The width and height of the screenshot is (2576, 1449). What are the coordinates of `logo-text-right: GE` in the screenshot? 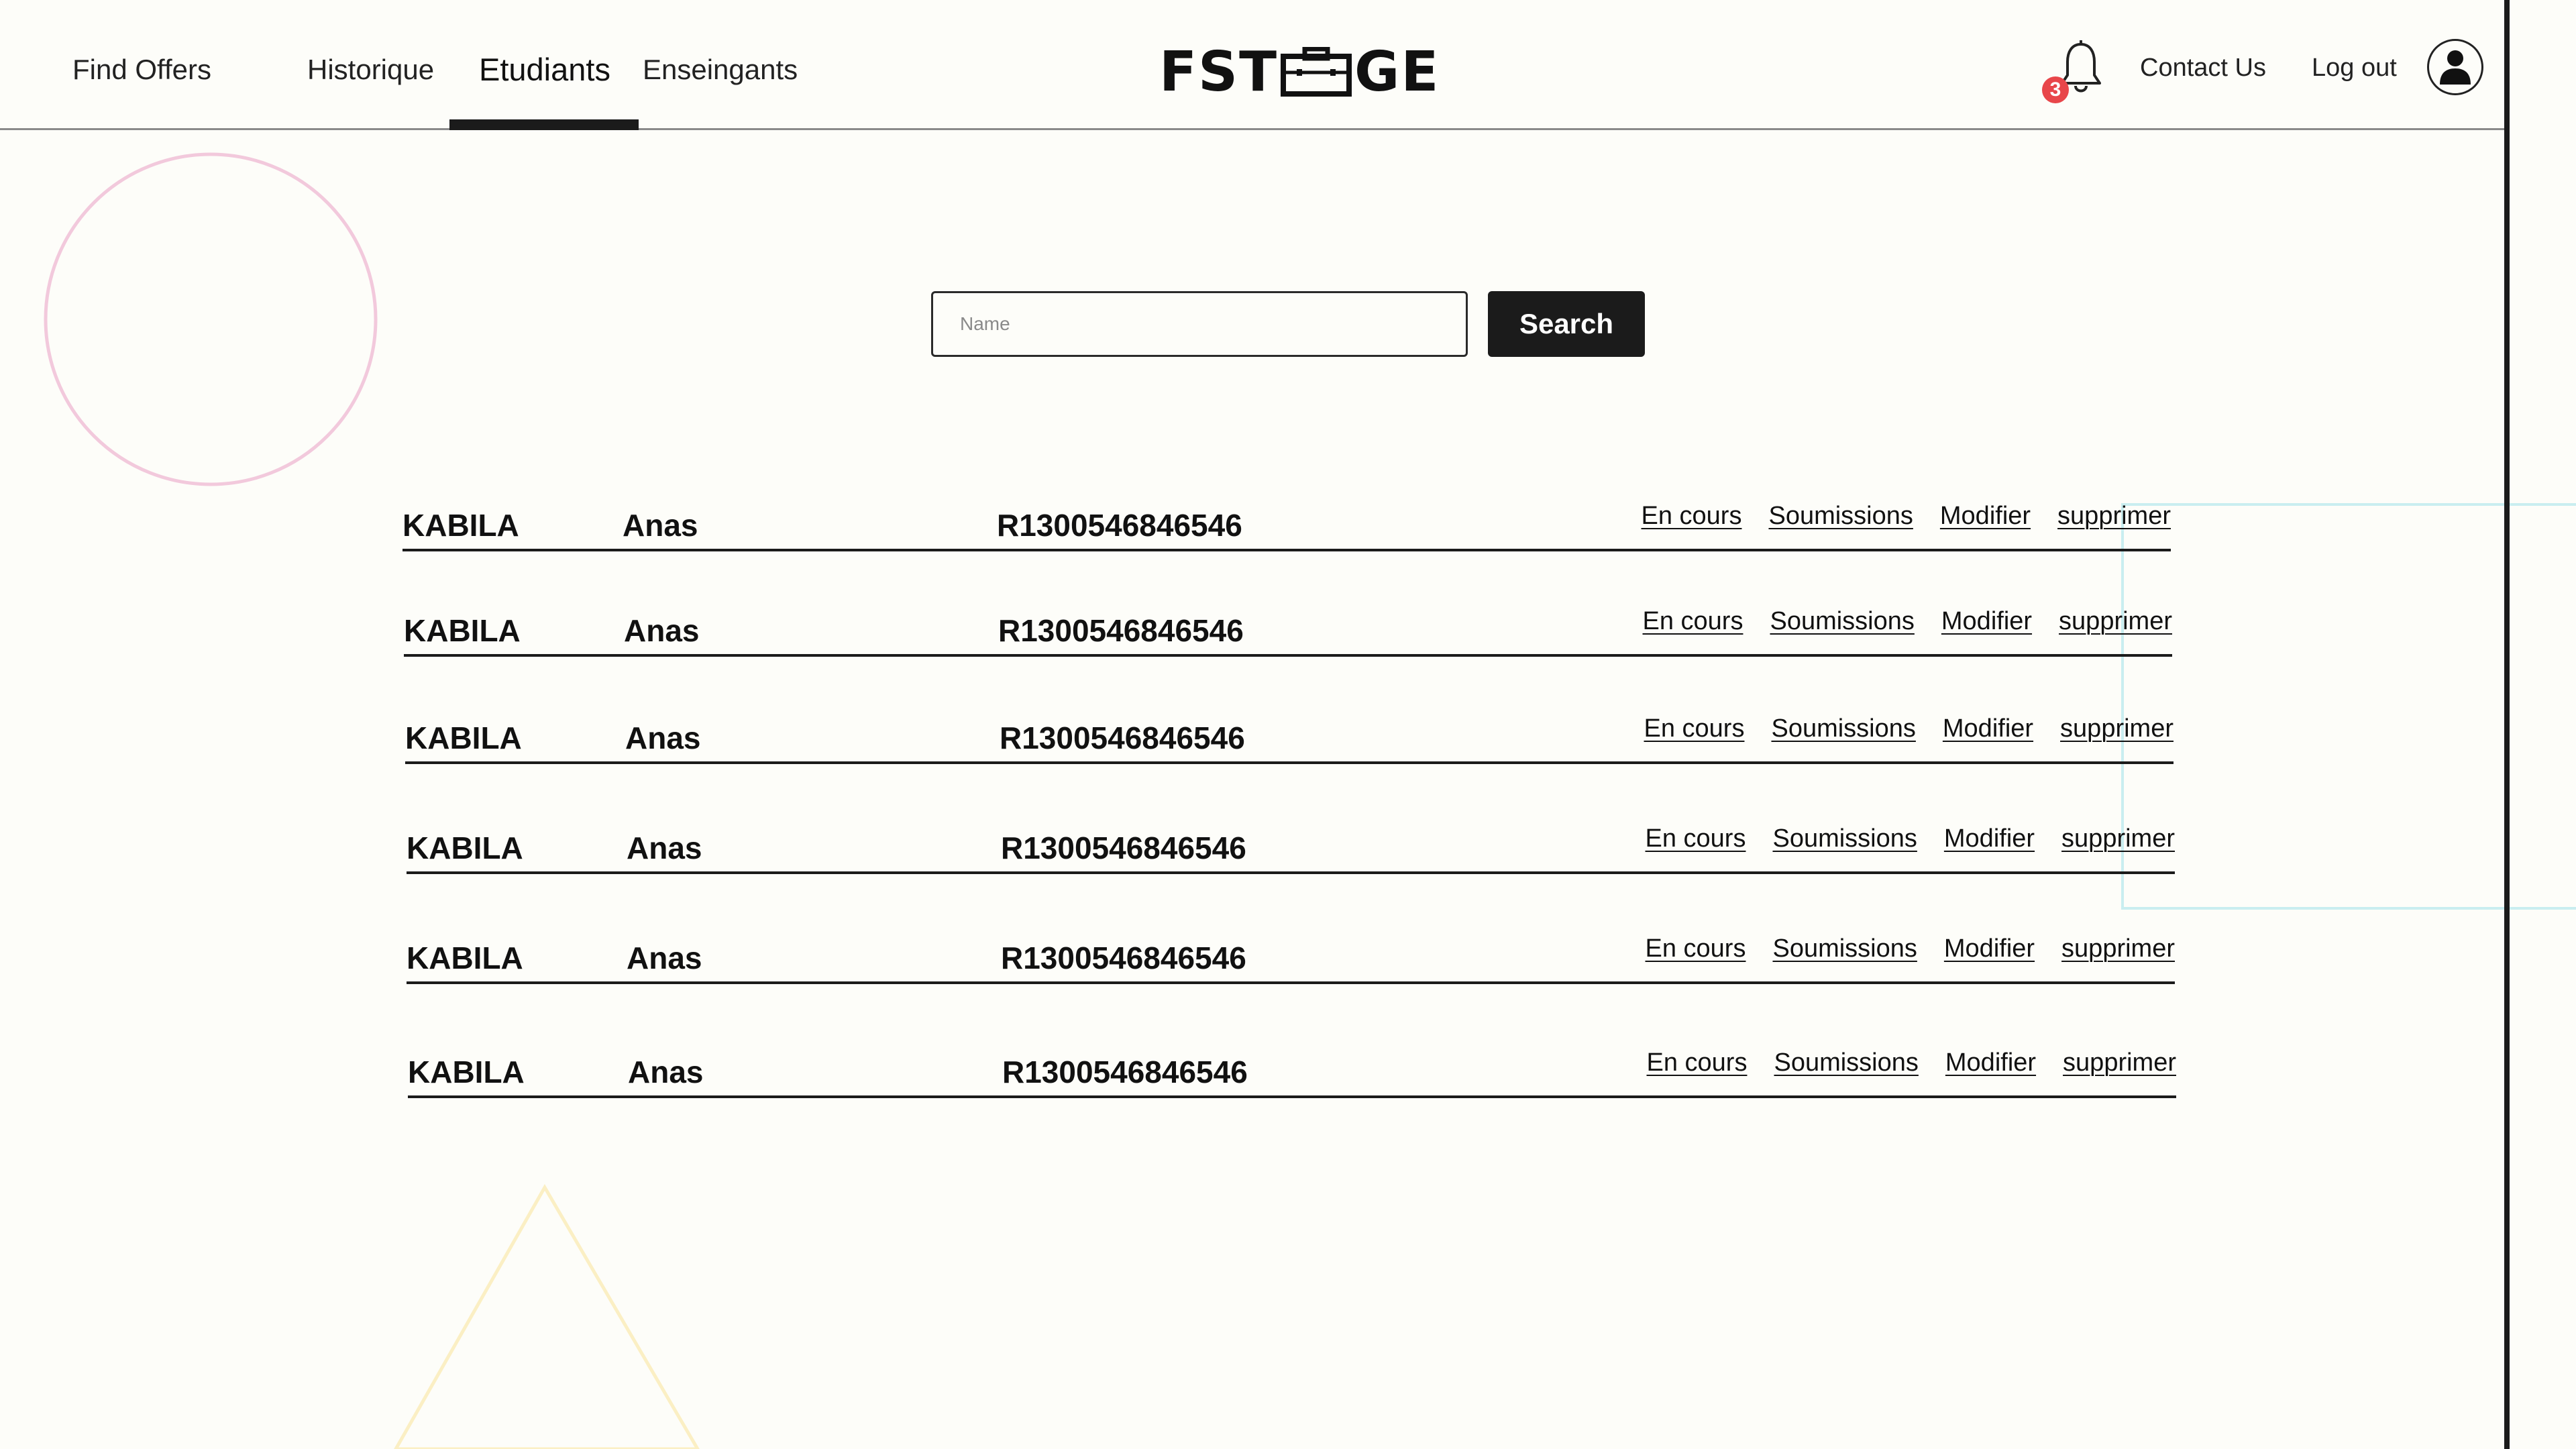 It's located at (1397, 72).